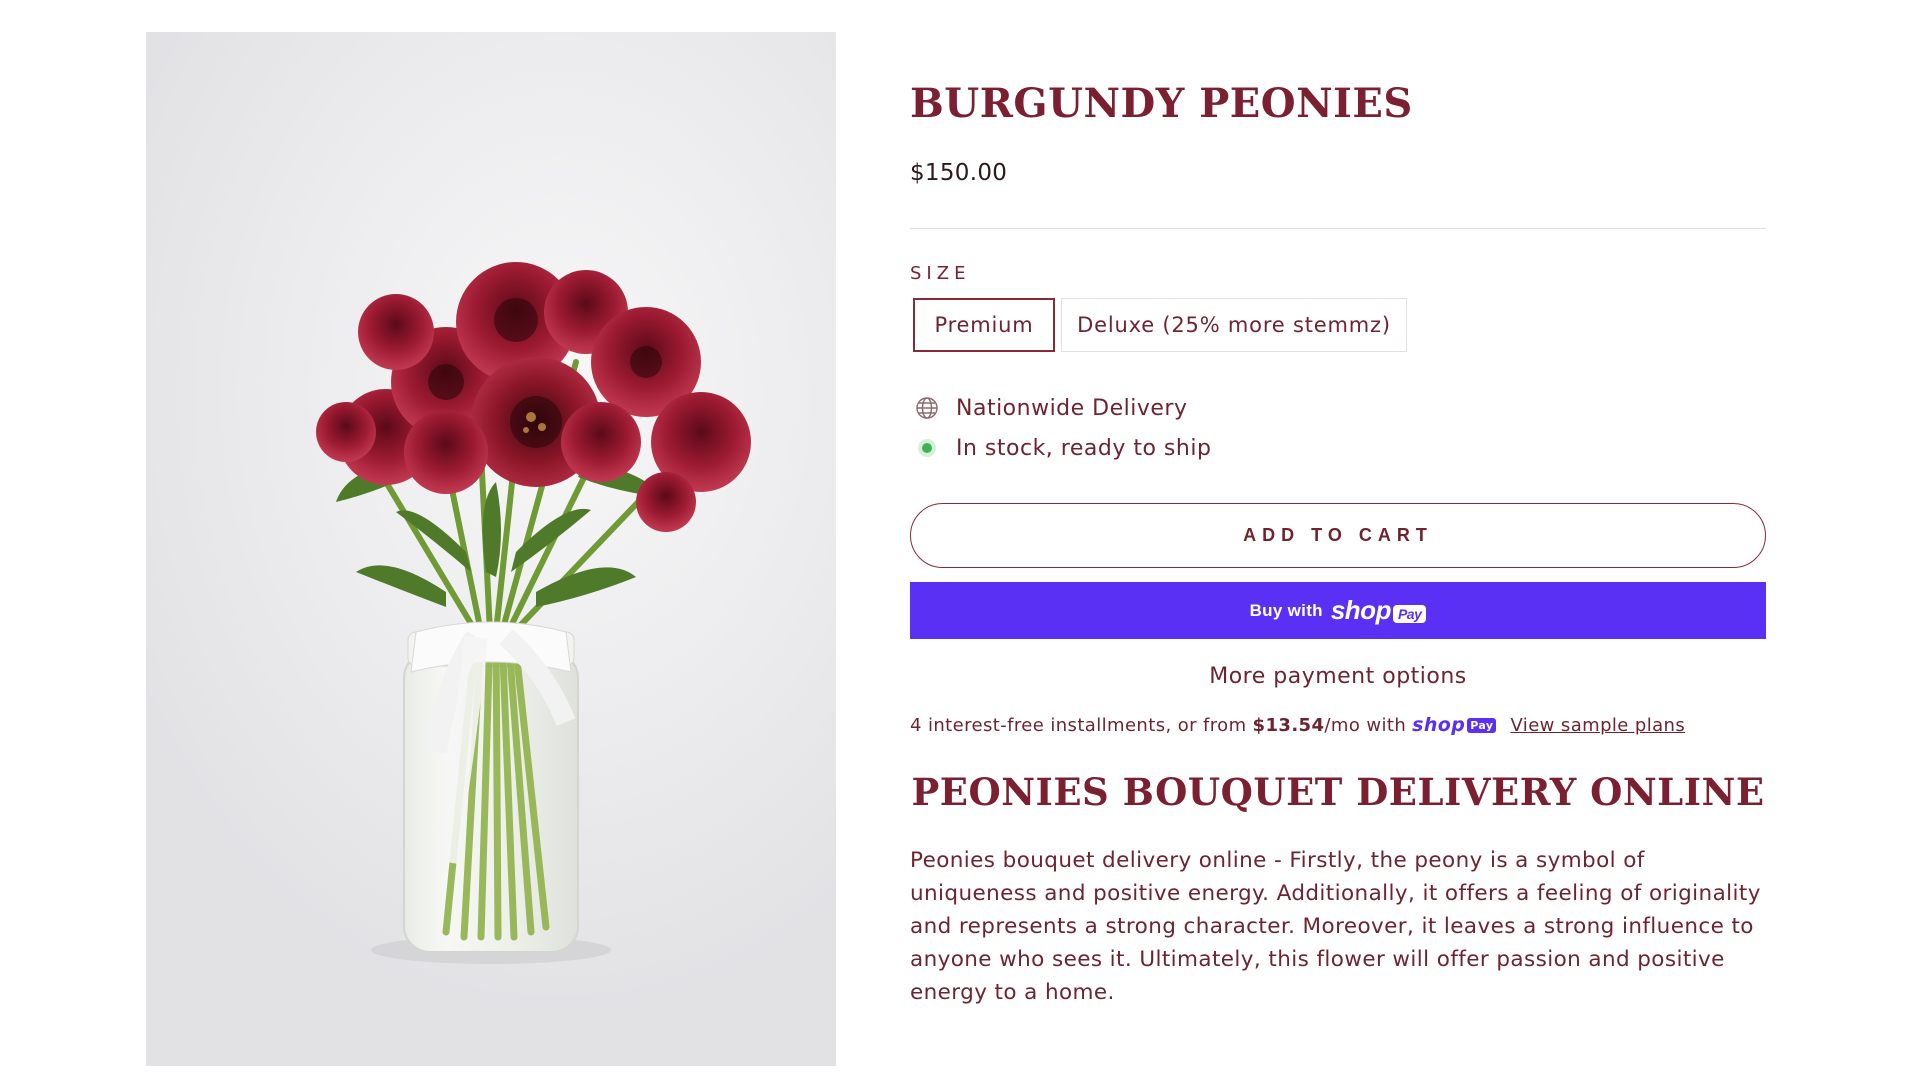 The image size is (1920, 1080). I want to click on shop-pay-badge: Pay, so click(1409, 614).